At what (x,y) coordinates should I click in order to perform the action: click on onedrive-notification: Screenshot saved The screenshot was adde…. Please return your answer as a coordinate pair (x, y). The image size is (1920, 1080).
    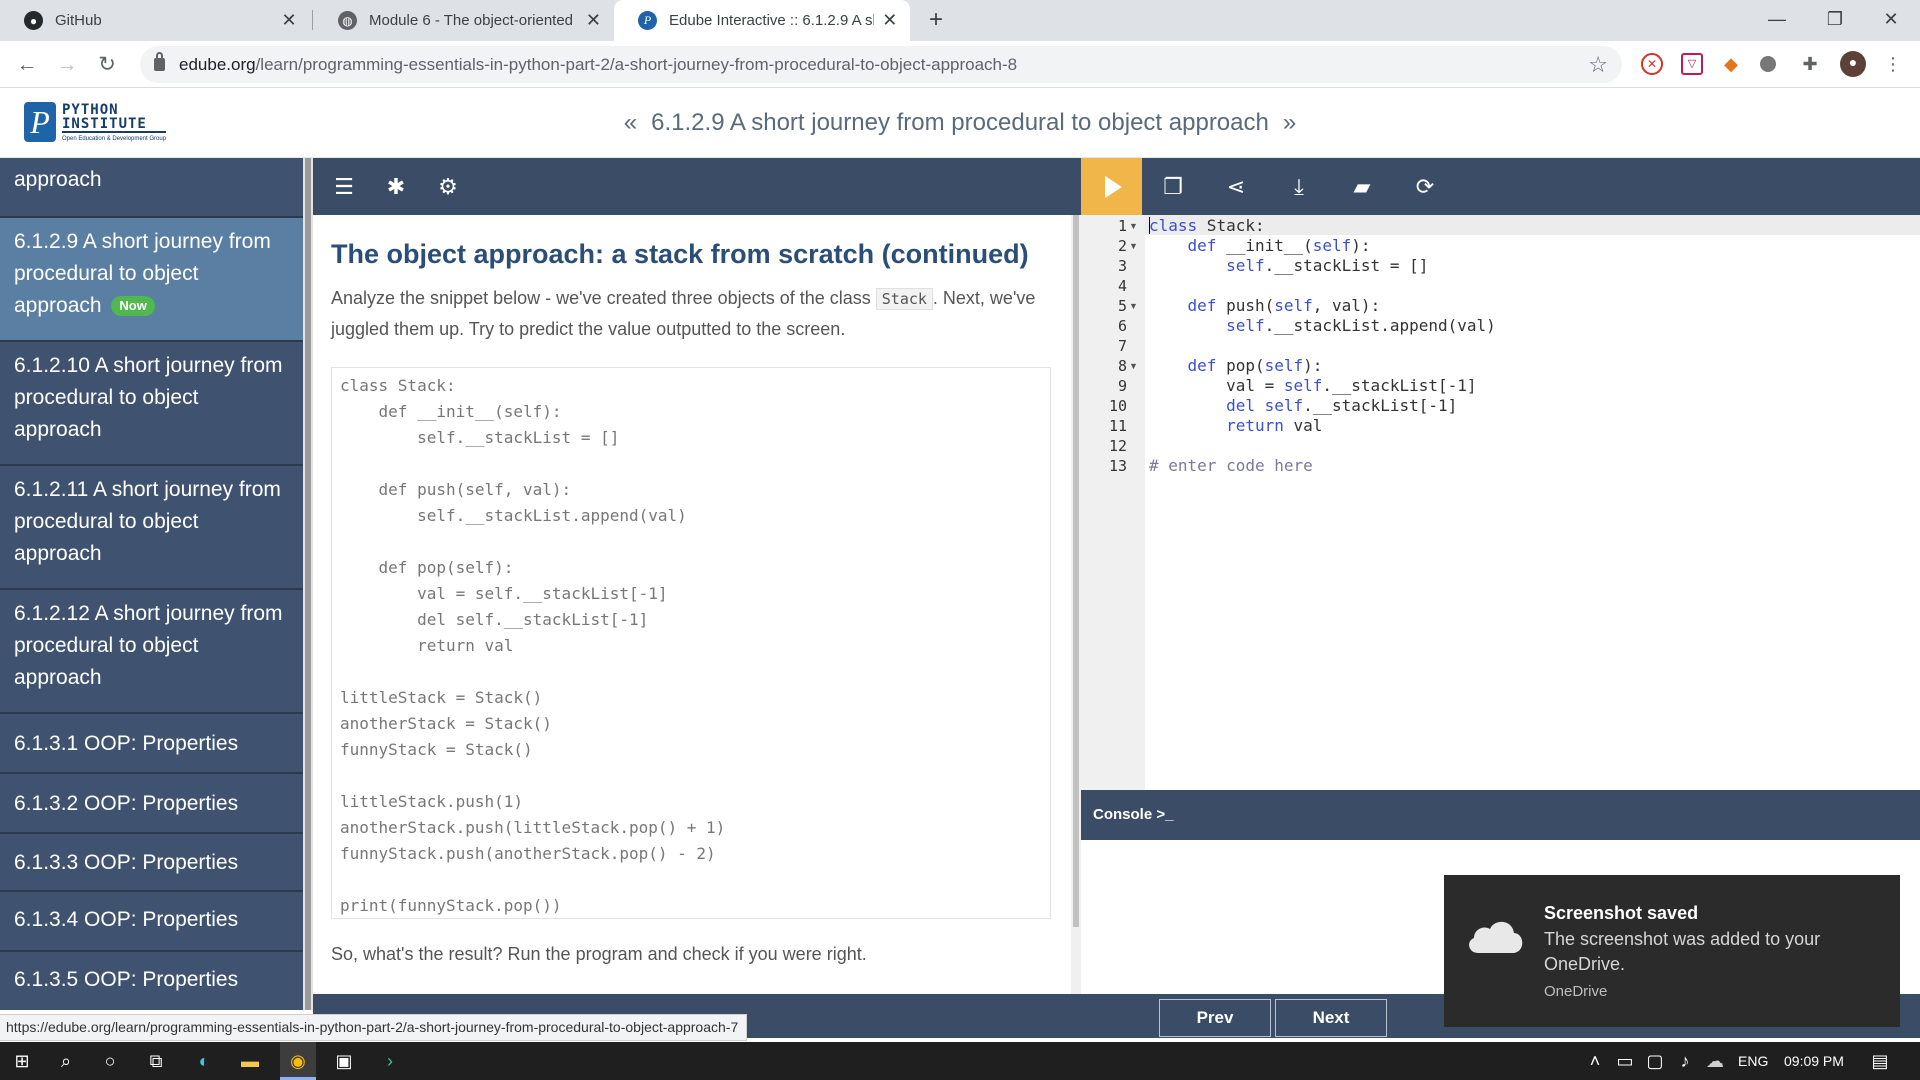
    Looking at the image, I should click on (1672, 951).